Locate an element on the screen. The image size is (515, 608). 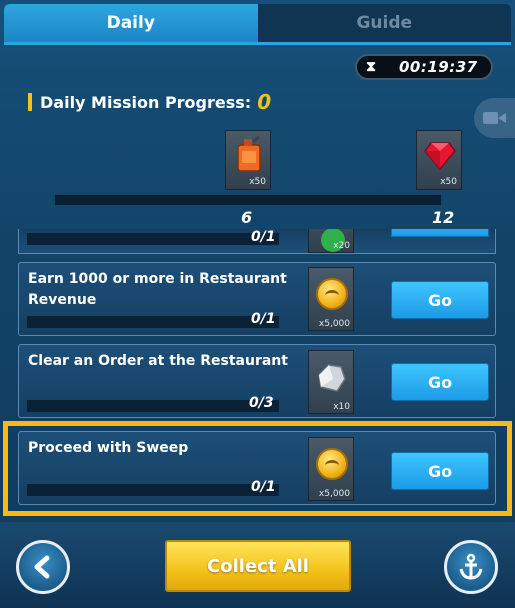
reward-qty: x20 is located at coordinates (341, 246).